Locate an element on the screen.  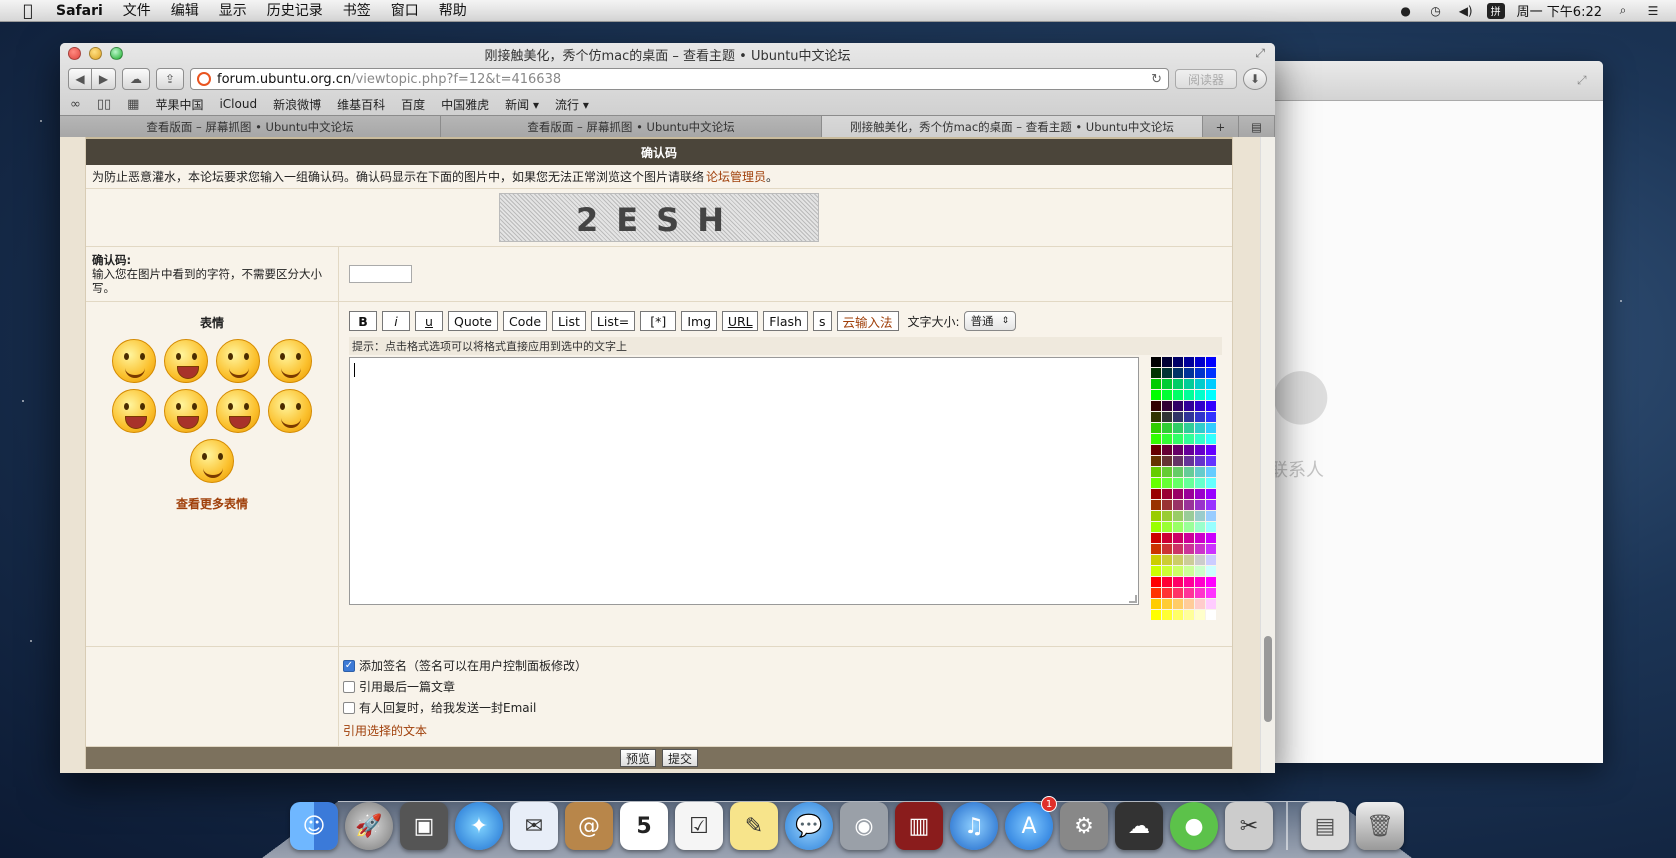
menu-history: 历史记录 is located at coordinates (295, 11).